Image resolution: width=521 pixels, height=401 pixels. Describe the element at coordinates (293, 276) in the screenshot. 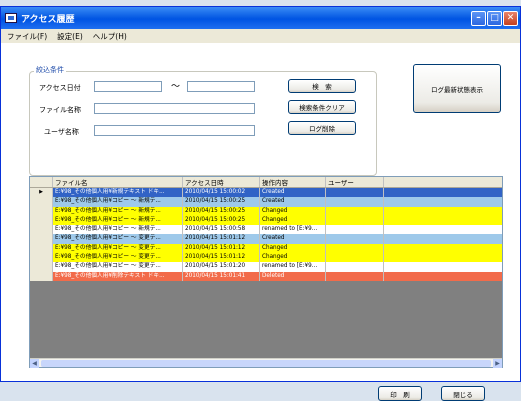

I see `cell-operation: Deleted` at that location.